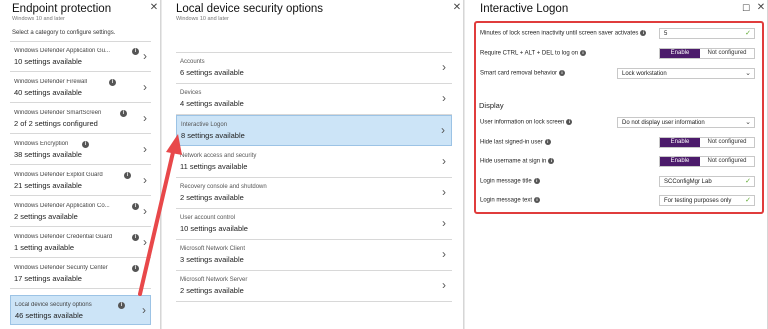 This screenshot has height=329, width=768. What do you see at coordinates (41, 144) in the screenshot?
I see `category-name: Windows Encryption` at bounding box center [41, 144].